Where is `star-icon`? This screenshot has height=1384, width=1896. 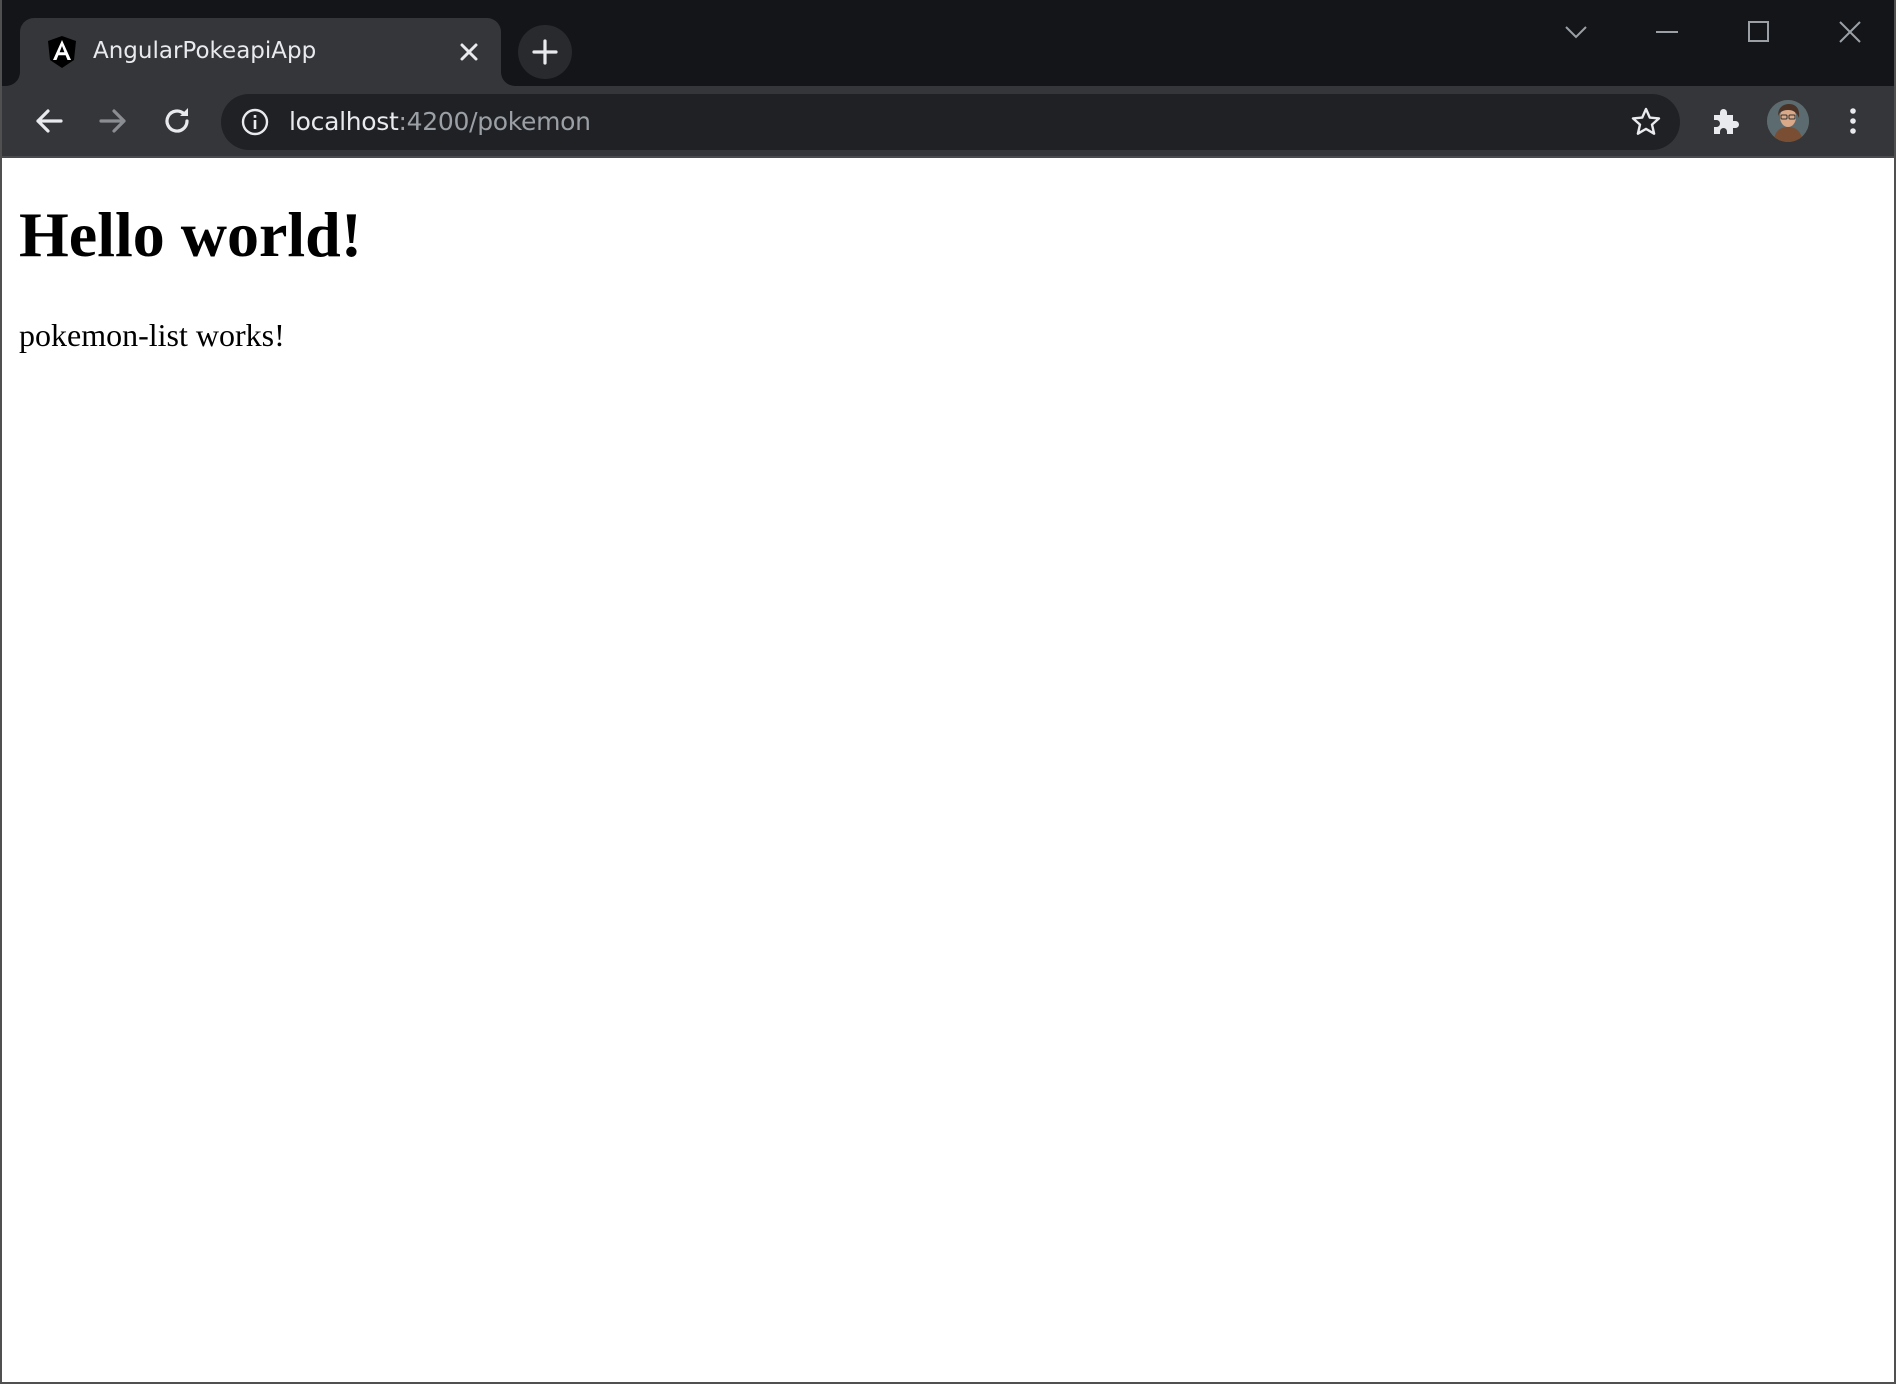 star-icon is located at coordinates (1646, 122).